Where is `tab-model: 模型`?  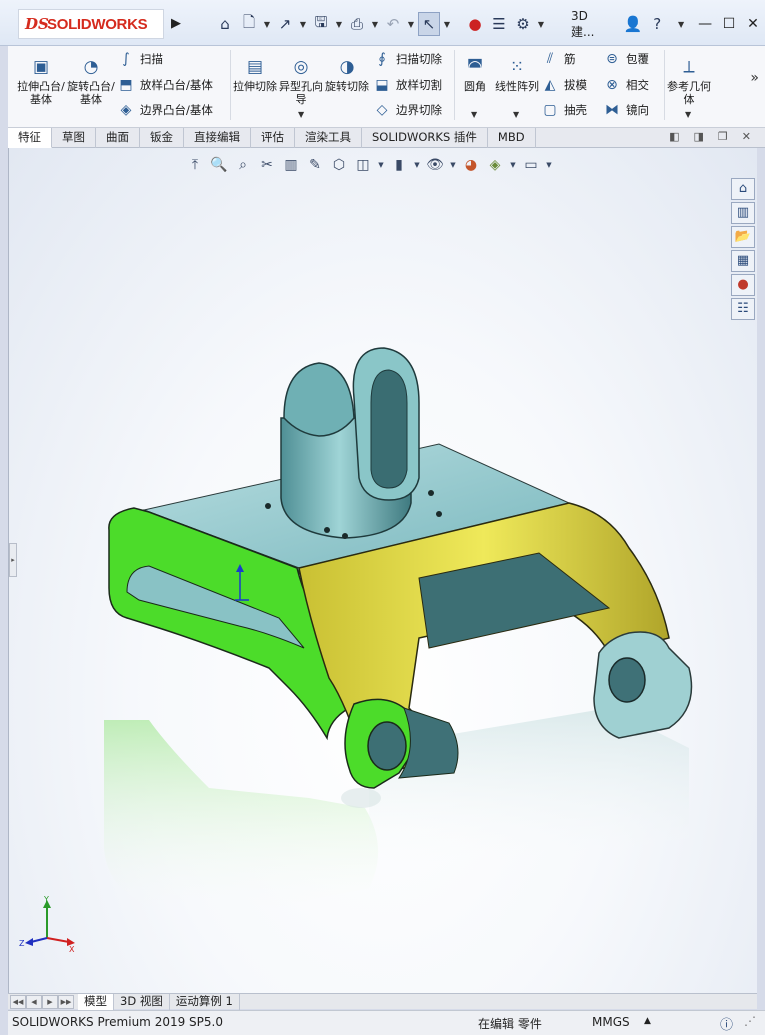 tab-model: 模型 is located at coordinates (96, 1001).